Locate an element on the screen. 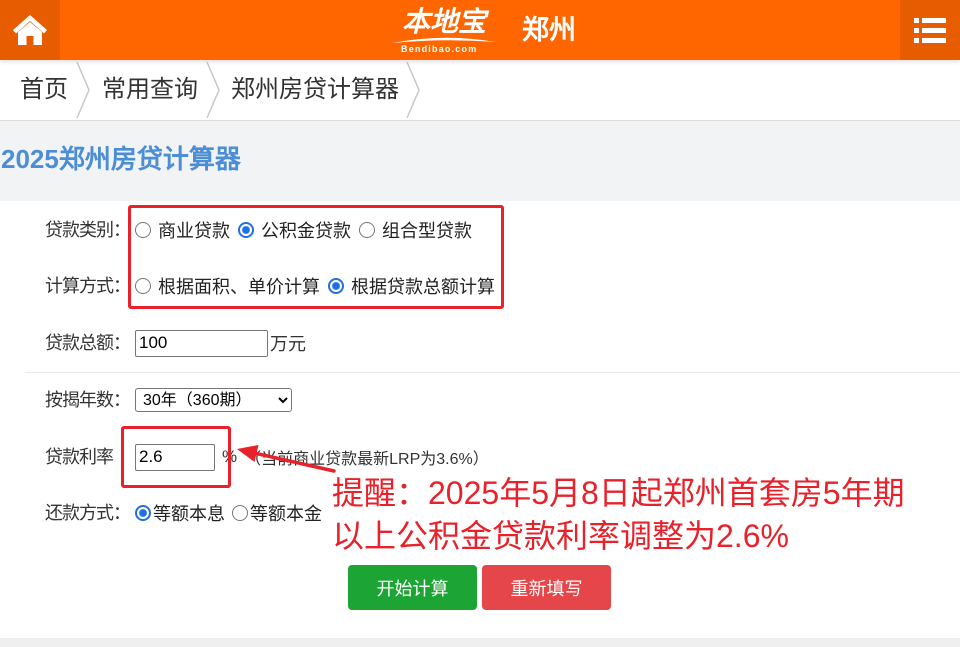 This screenshot has height=647, width=960. loan-type-option-commercial: 商业贷款 is located at coordinates (182, 230).